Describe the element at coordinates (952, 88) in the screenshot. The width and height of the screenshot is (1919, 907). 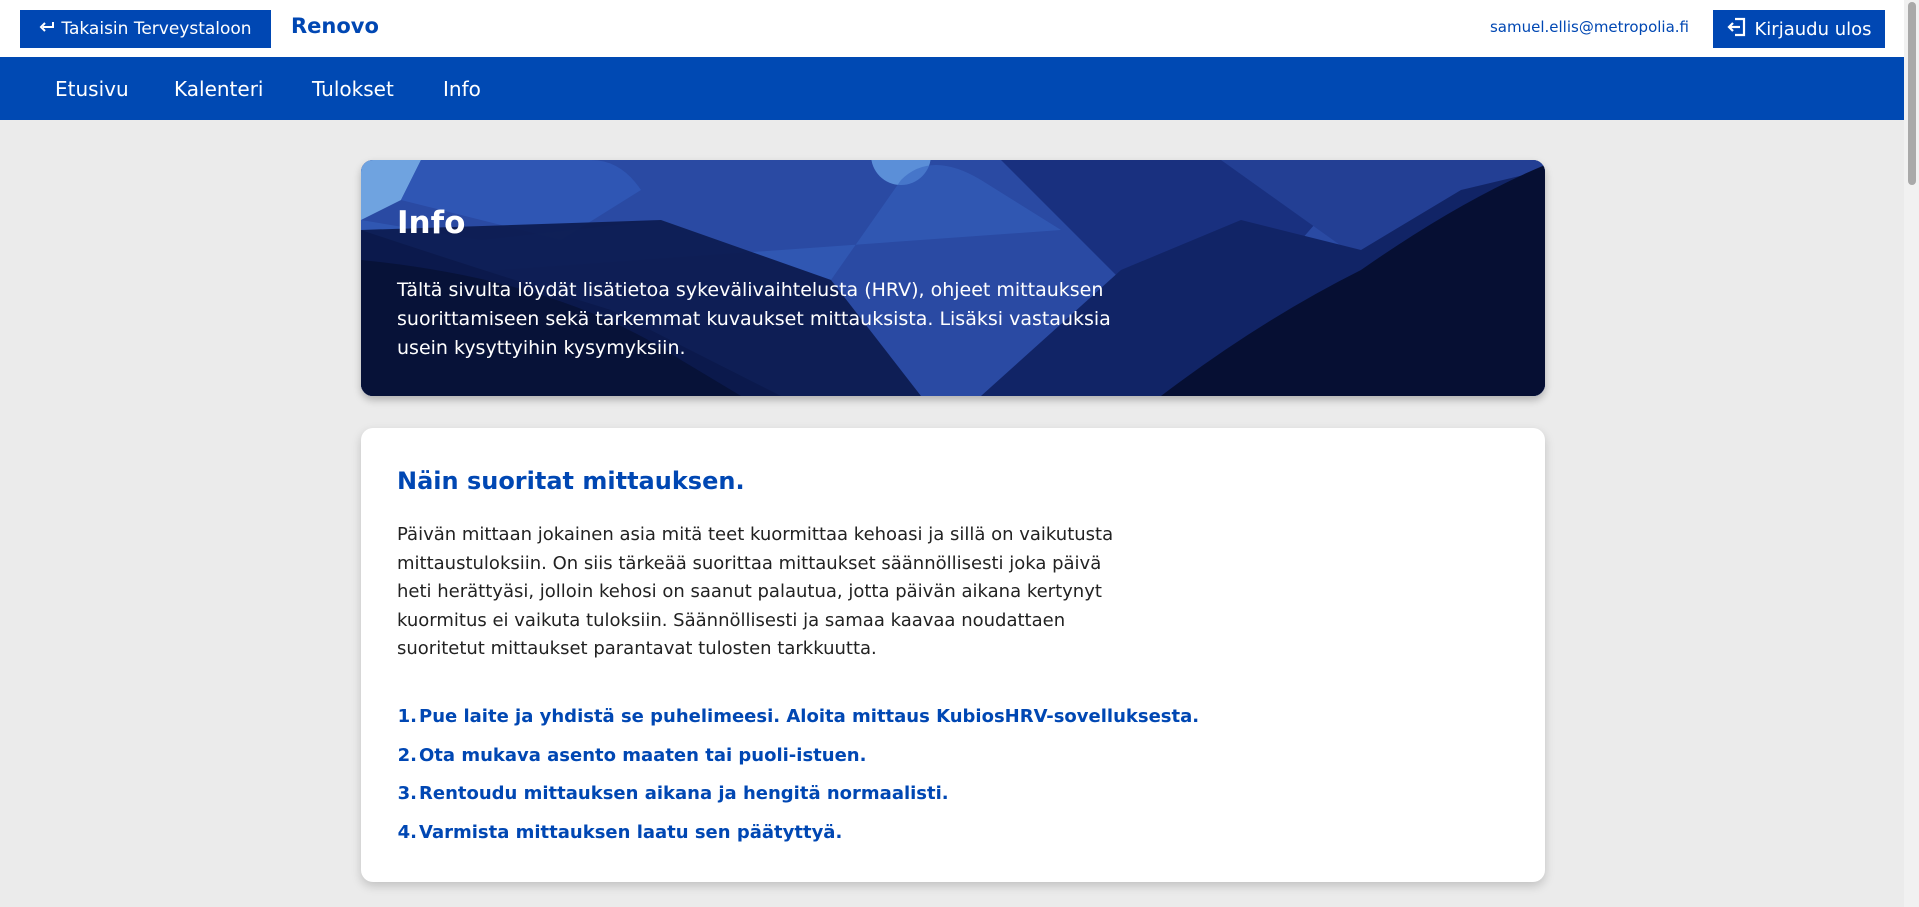
I see `main-navigation: Etusivu Kalenteri Tulokset Info` at that location.